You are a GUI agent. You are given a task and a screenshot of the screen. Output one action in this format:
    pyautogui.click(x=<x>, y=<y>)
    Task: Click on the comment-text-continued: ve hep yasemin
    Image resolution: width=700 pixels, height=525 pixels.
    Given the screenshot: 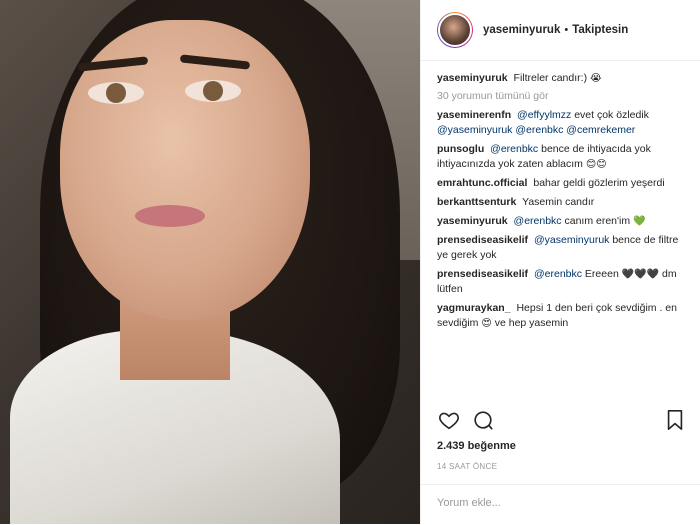 What is the action you would take?
    pyautogui.click(x=531, y=323)
    